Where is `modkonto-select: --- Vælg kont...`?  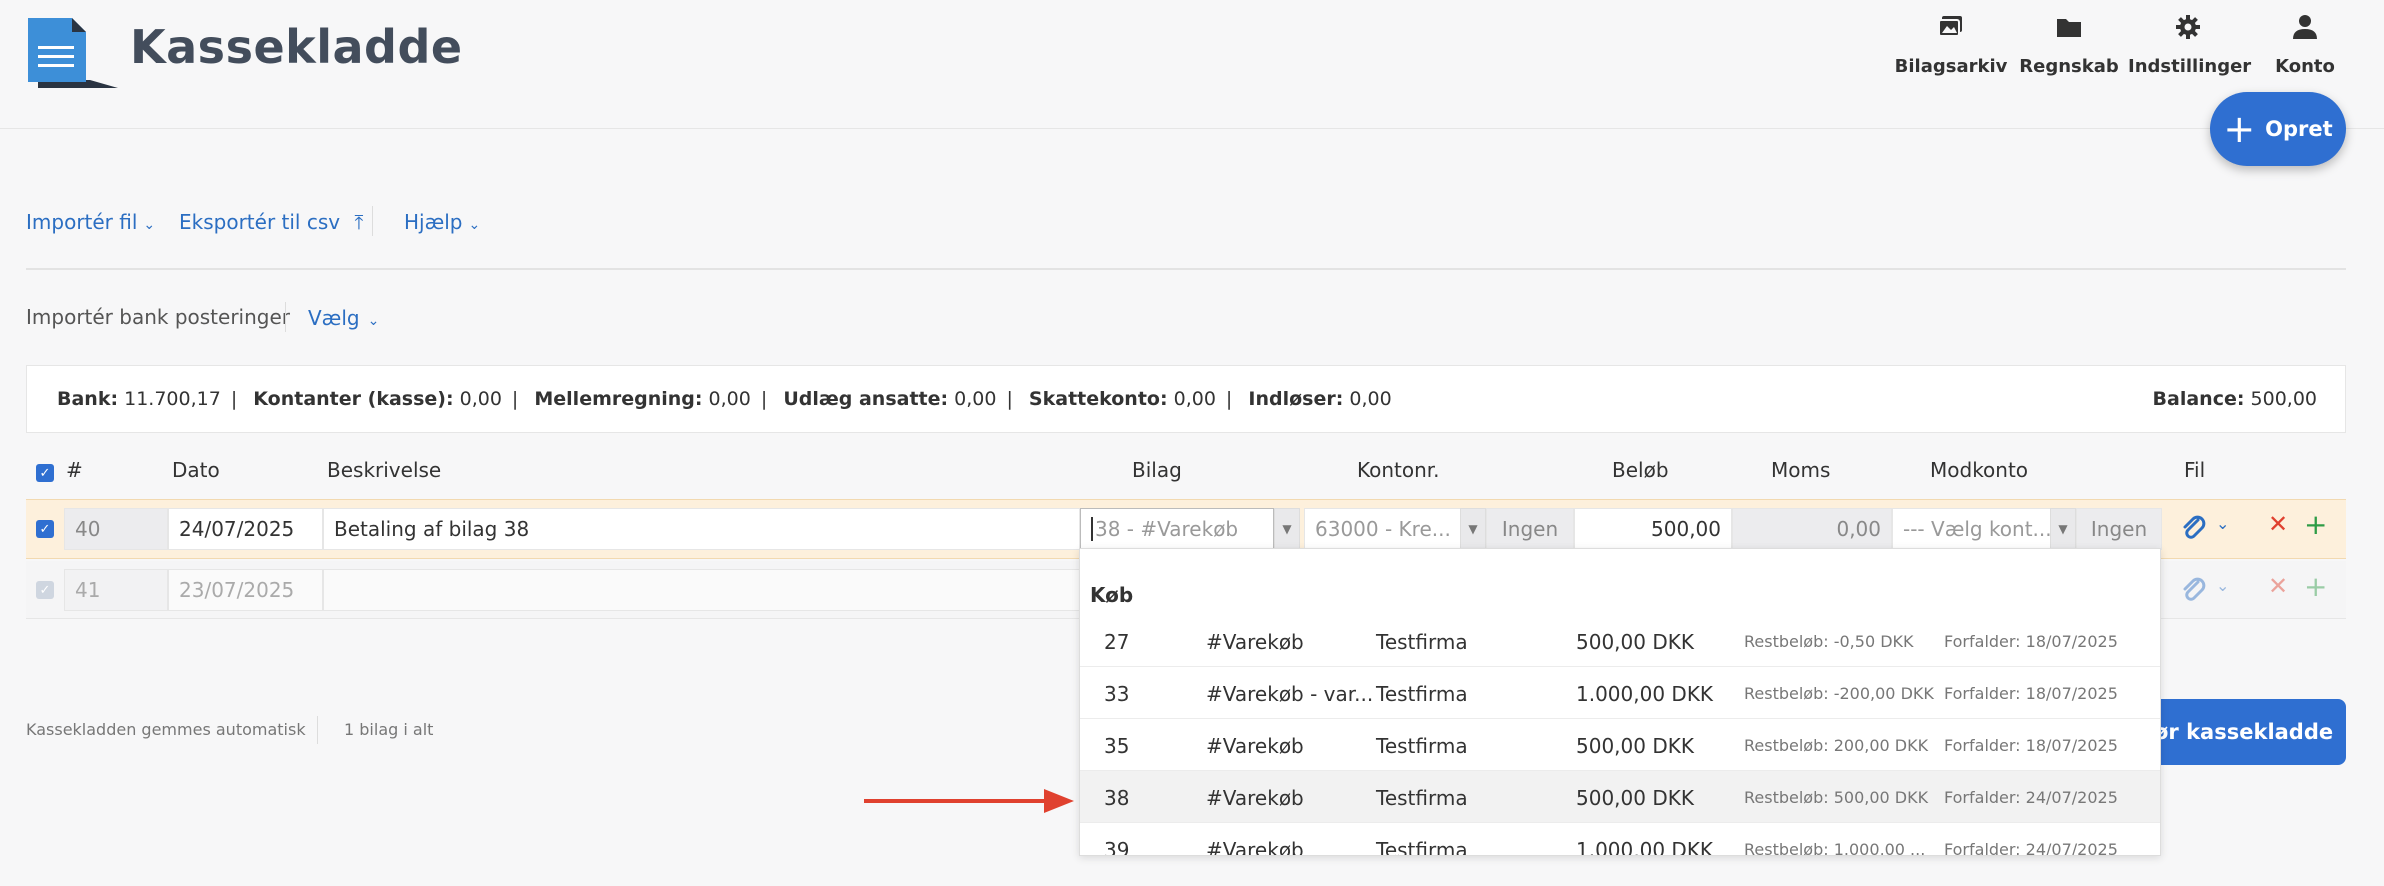 modkonto-select: --- Vælg kont... is located at coordinates (1974, 529).